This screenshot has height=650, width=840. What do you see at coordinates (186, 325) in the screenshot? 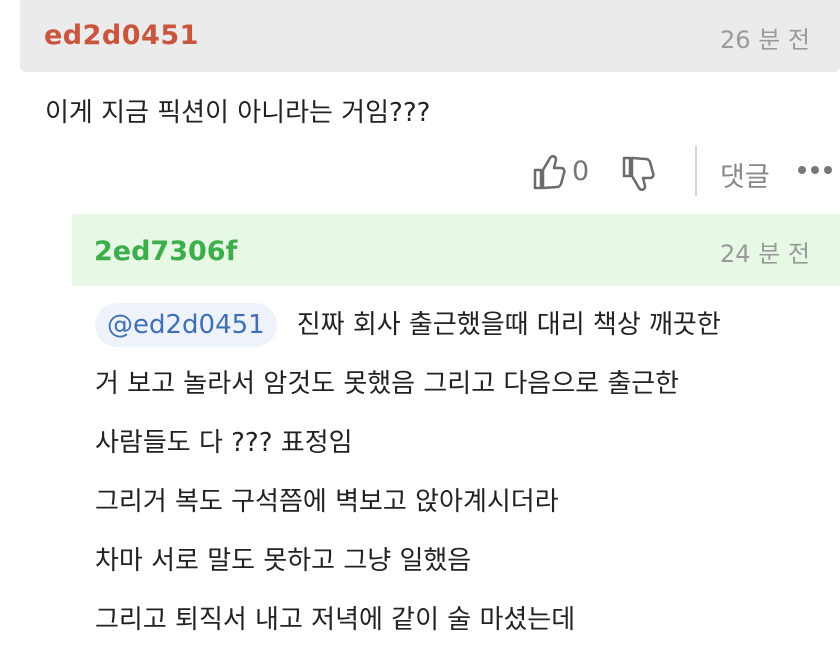
I see `mention-tag: @ed2d0451` at bounding box center [186, 325].